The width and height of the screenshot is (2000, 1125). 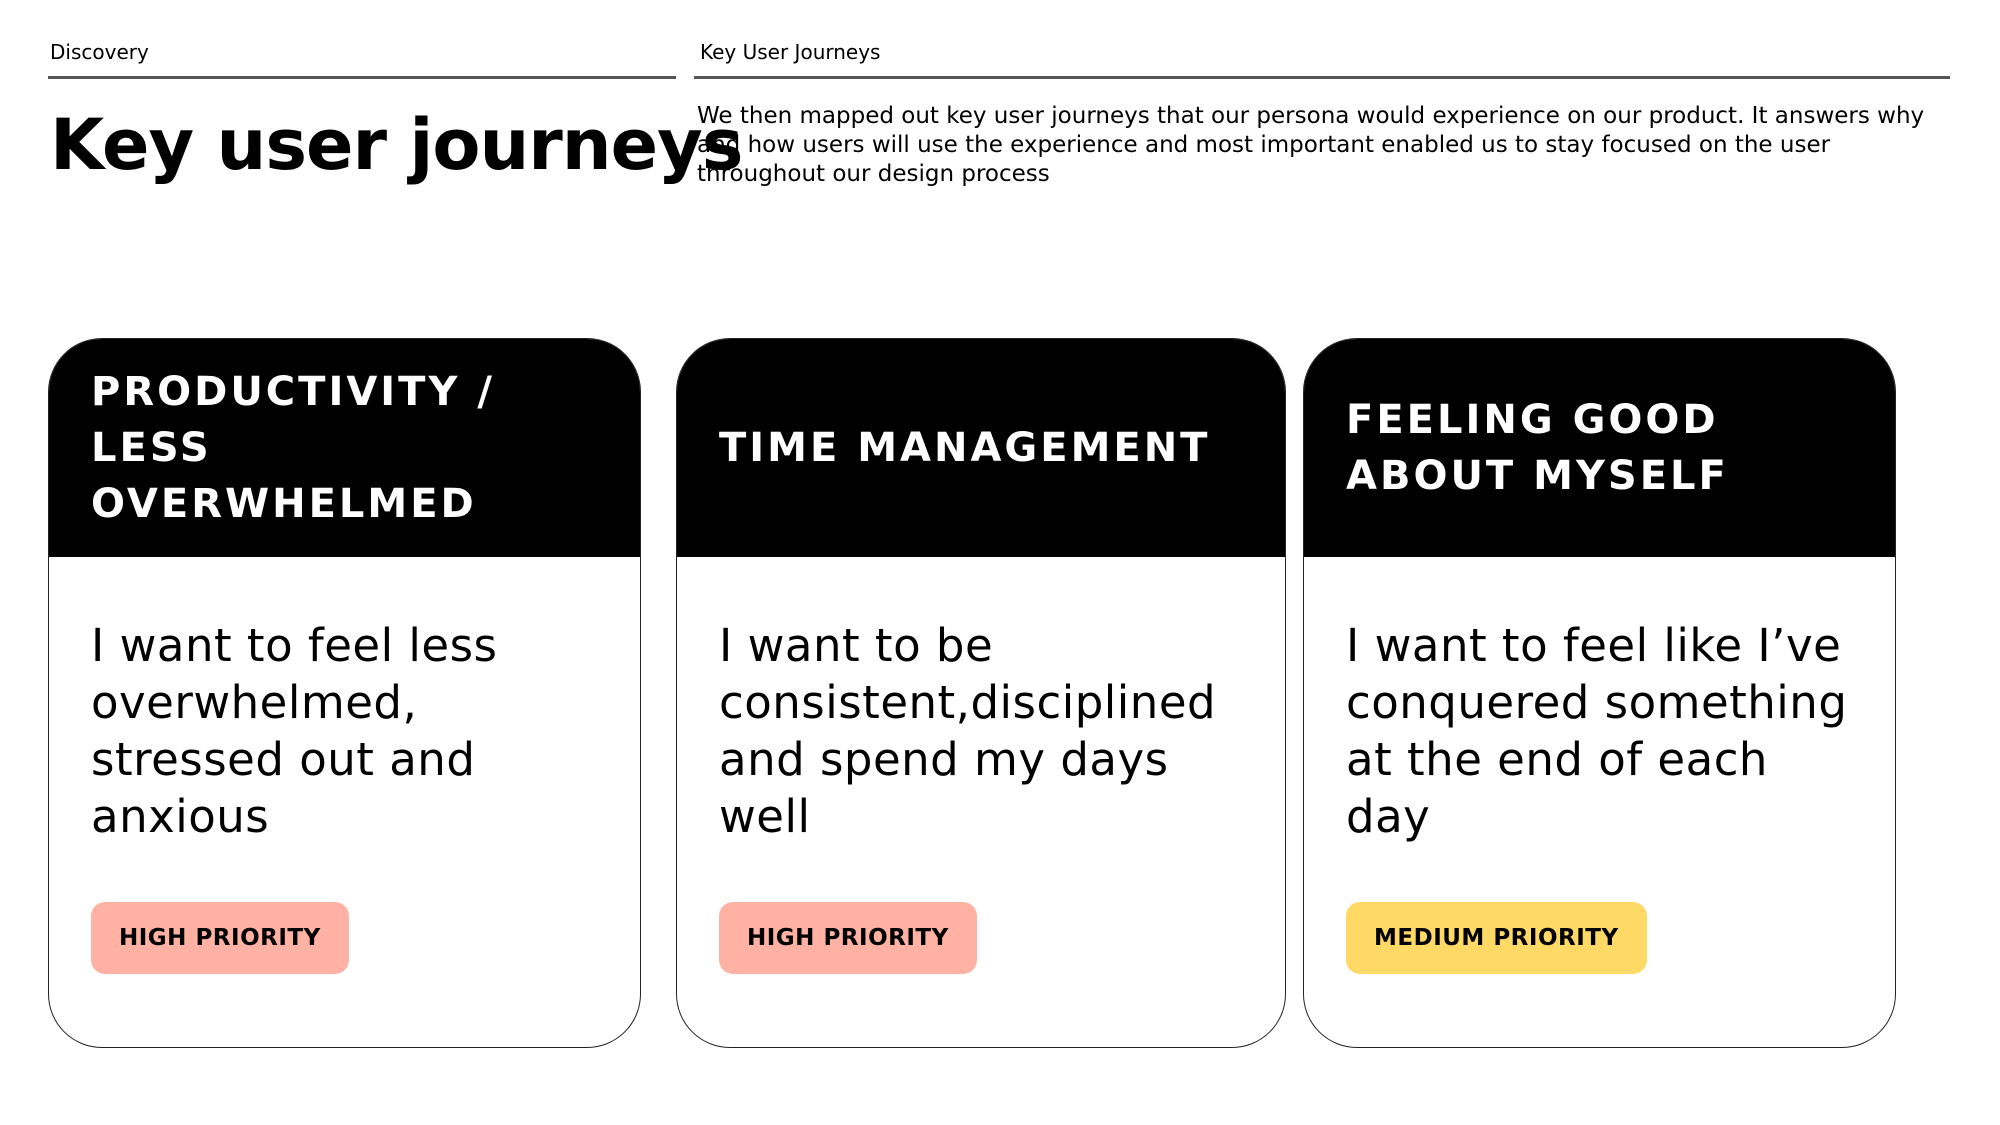 I want to click on card-header: FEELING GOOD ABOUT MYSELF, so click(x=1599, y=448).